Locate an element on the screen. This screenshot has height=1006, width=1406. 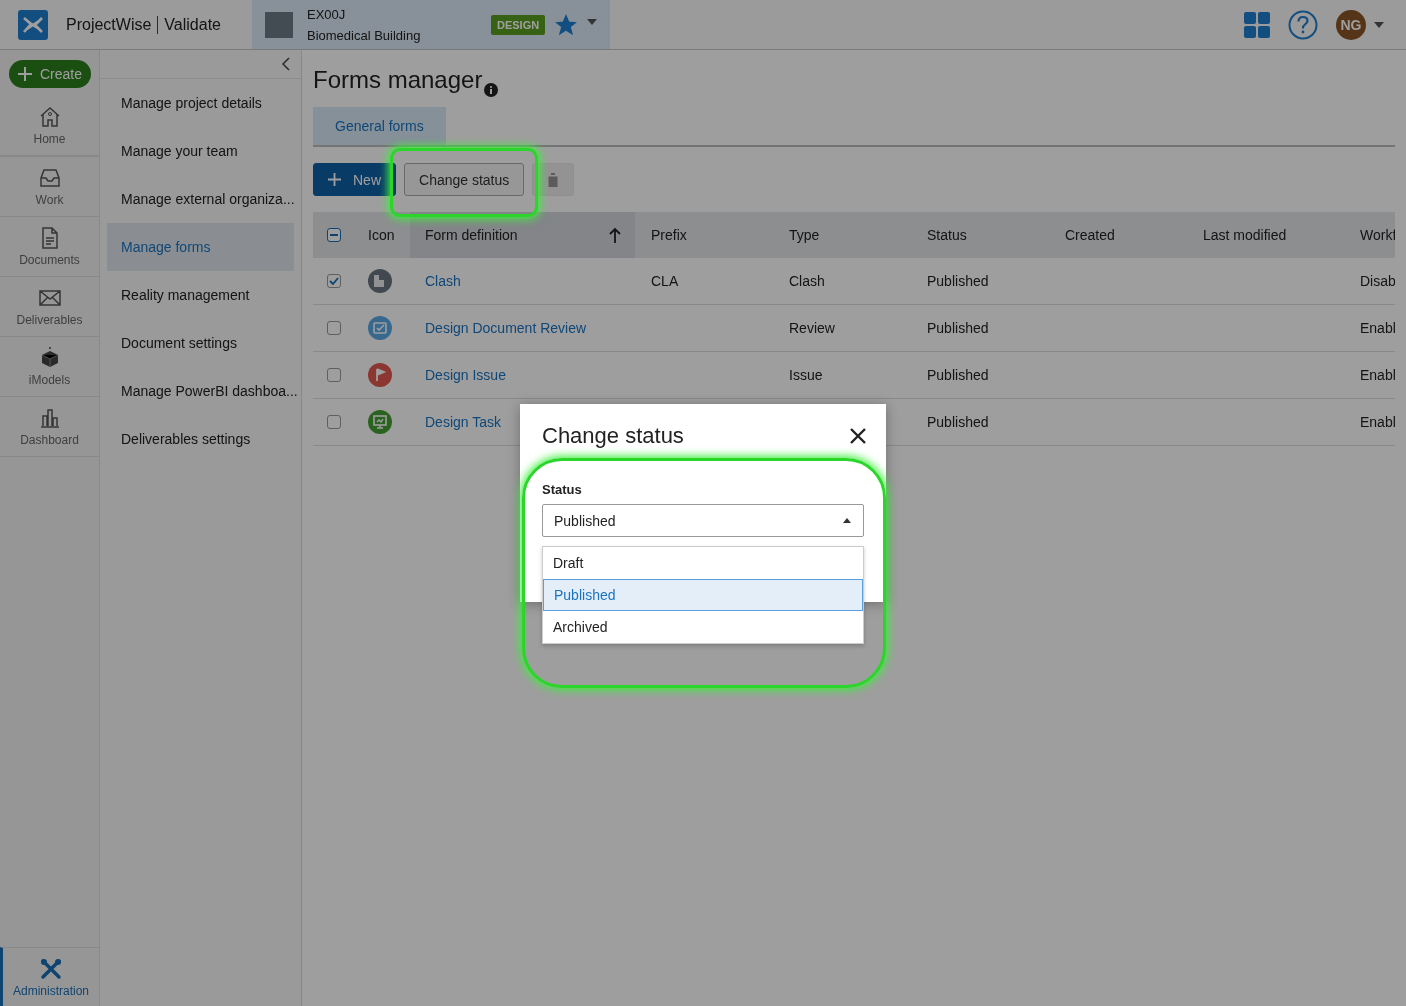
info-icon is located at coordinates (491, 90).